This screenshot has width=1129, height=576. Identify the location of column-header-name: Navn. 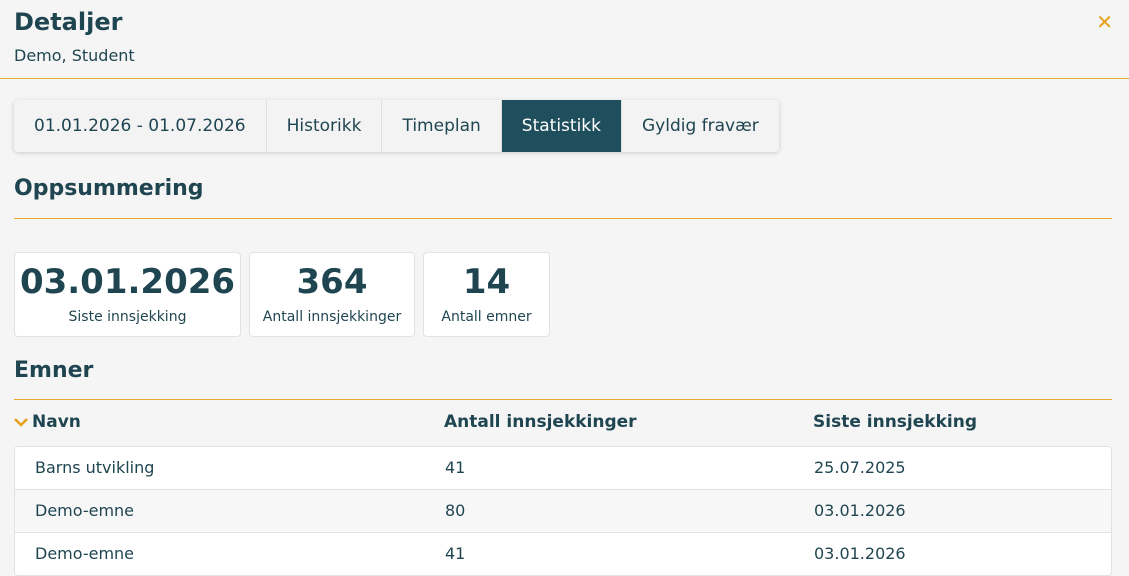
(47, 422).